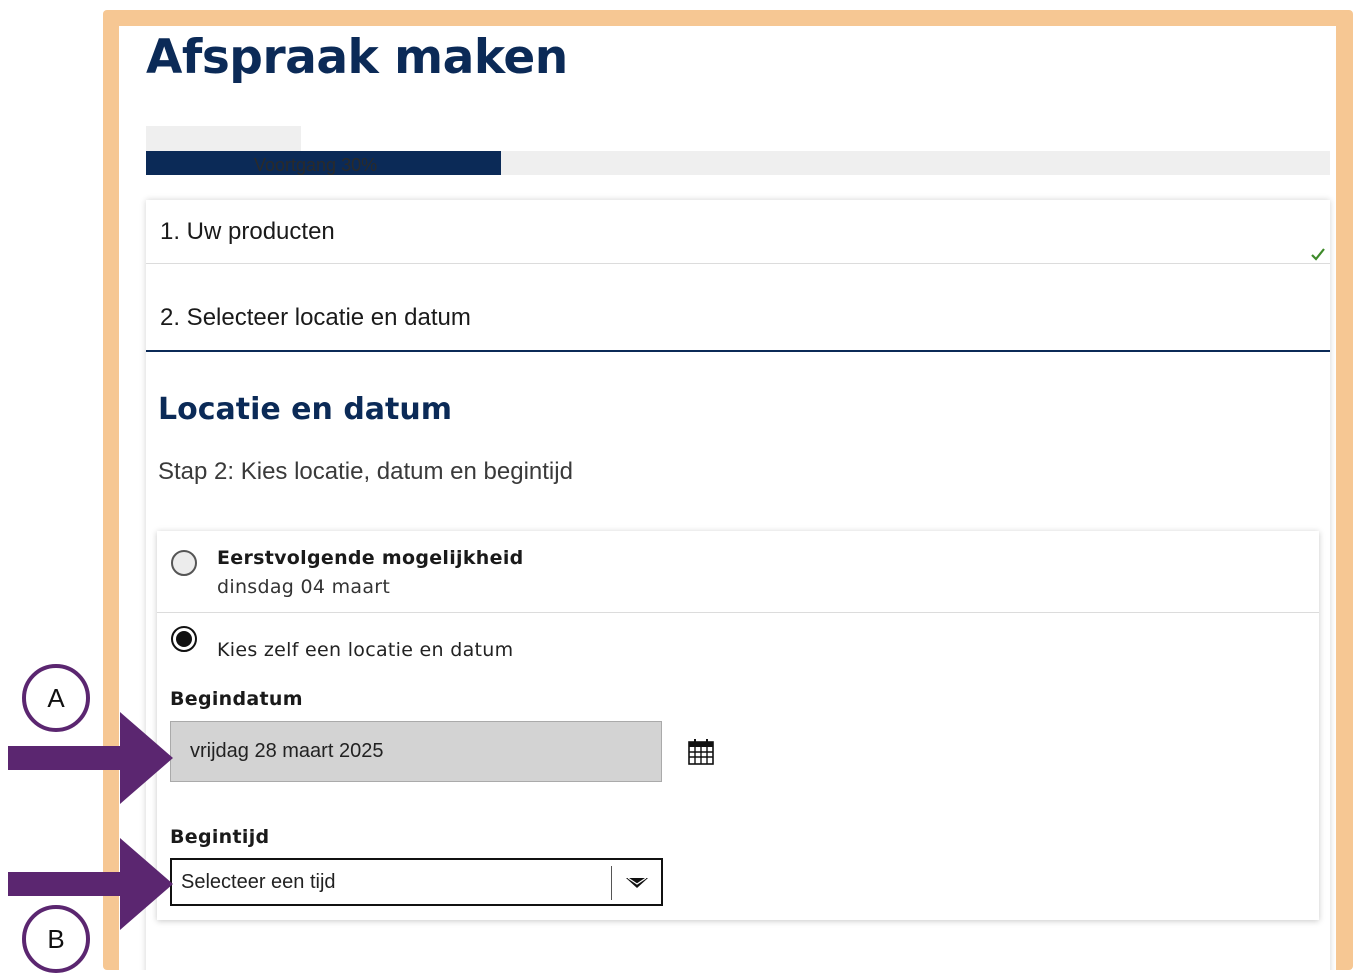  I want to click on calendar-icon, so click(701, 752).